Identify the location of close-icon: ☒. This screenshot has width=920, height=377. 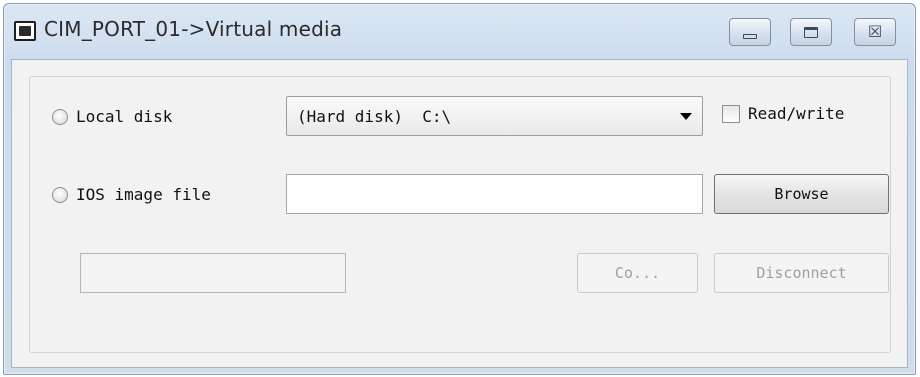
(875, 31).